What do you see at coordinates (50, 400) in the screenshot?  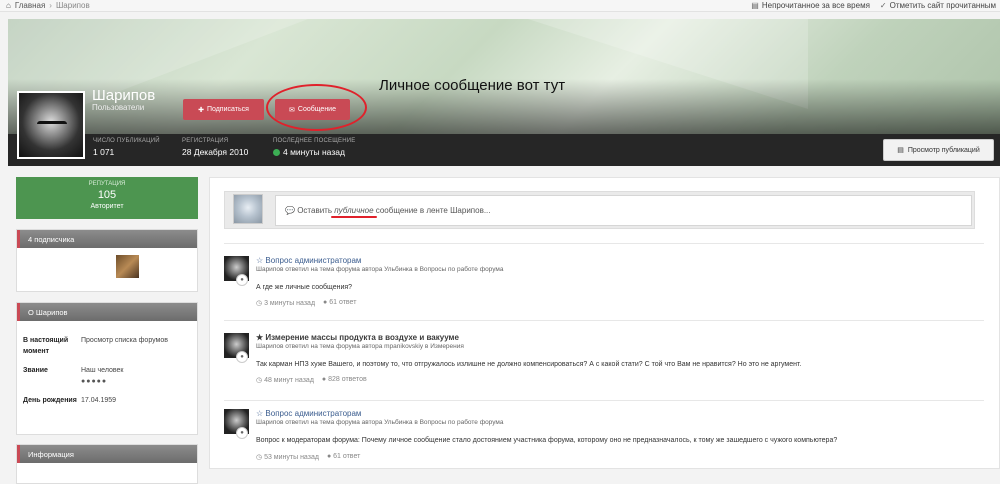 I see `about-key: День рождения` at bounding box center [50, 400].